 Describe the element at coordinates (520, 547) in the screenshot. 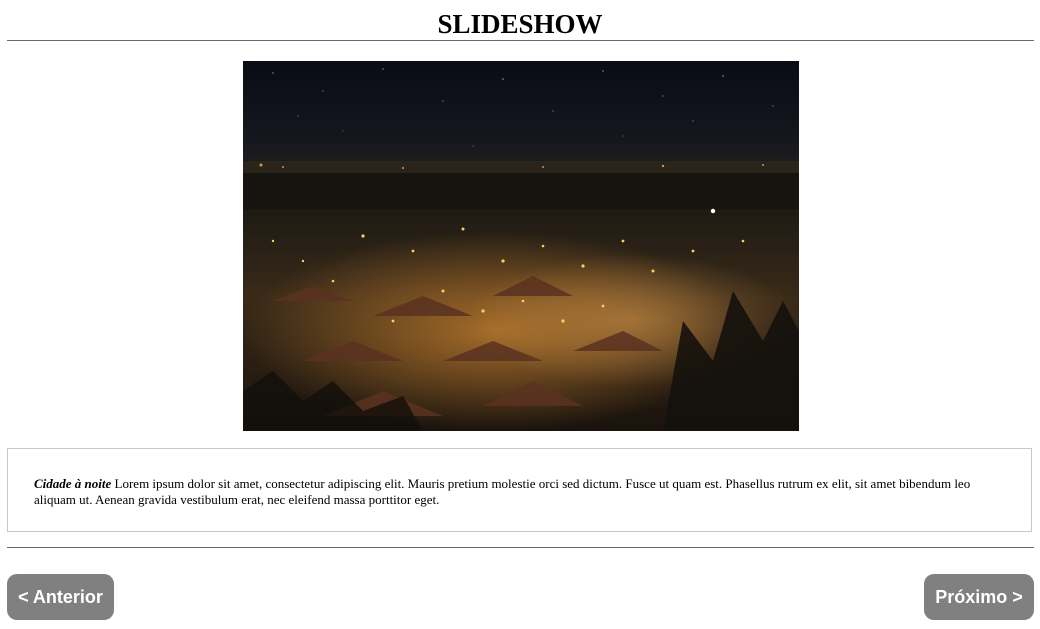

I see `footer-divider` at that location.